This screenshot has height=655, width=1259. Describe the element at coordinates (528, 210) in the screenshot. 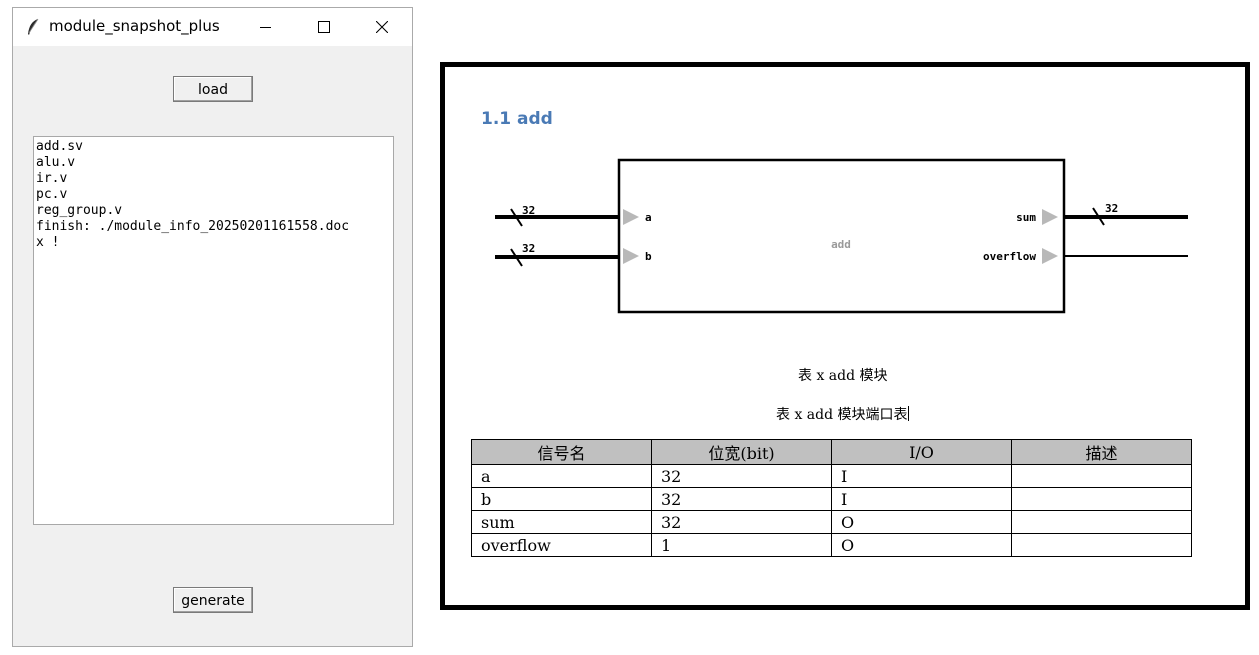

I see `port-width-a: 32` at that location.